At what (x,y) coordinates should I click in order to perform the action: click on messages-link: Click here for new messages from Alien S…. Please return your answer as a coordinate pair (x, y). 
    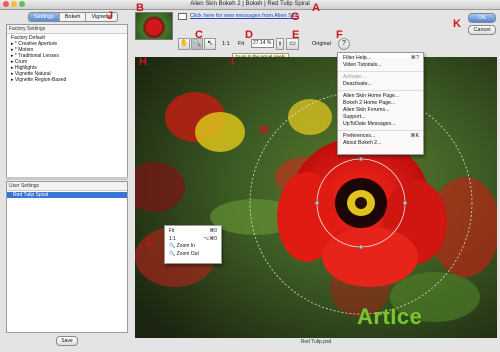
    Looking at the image, I should click on (244, 16).